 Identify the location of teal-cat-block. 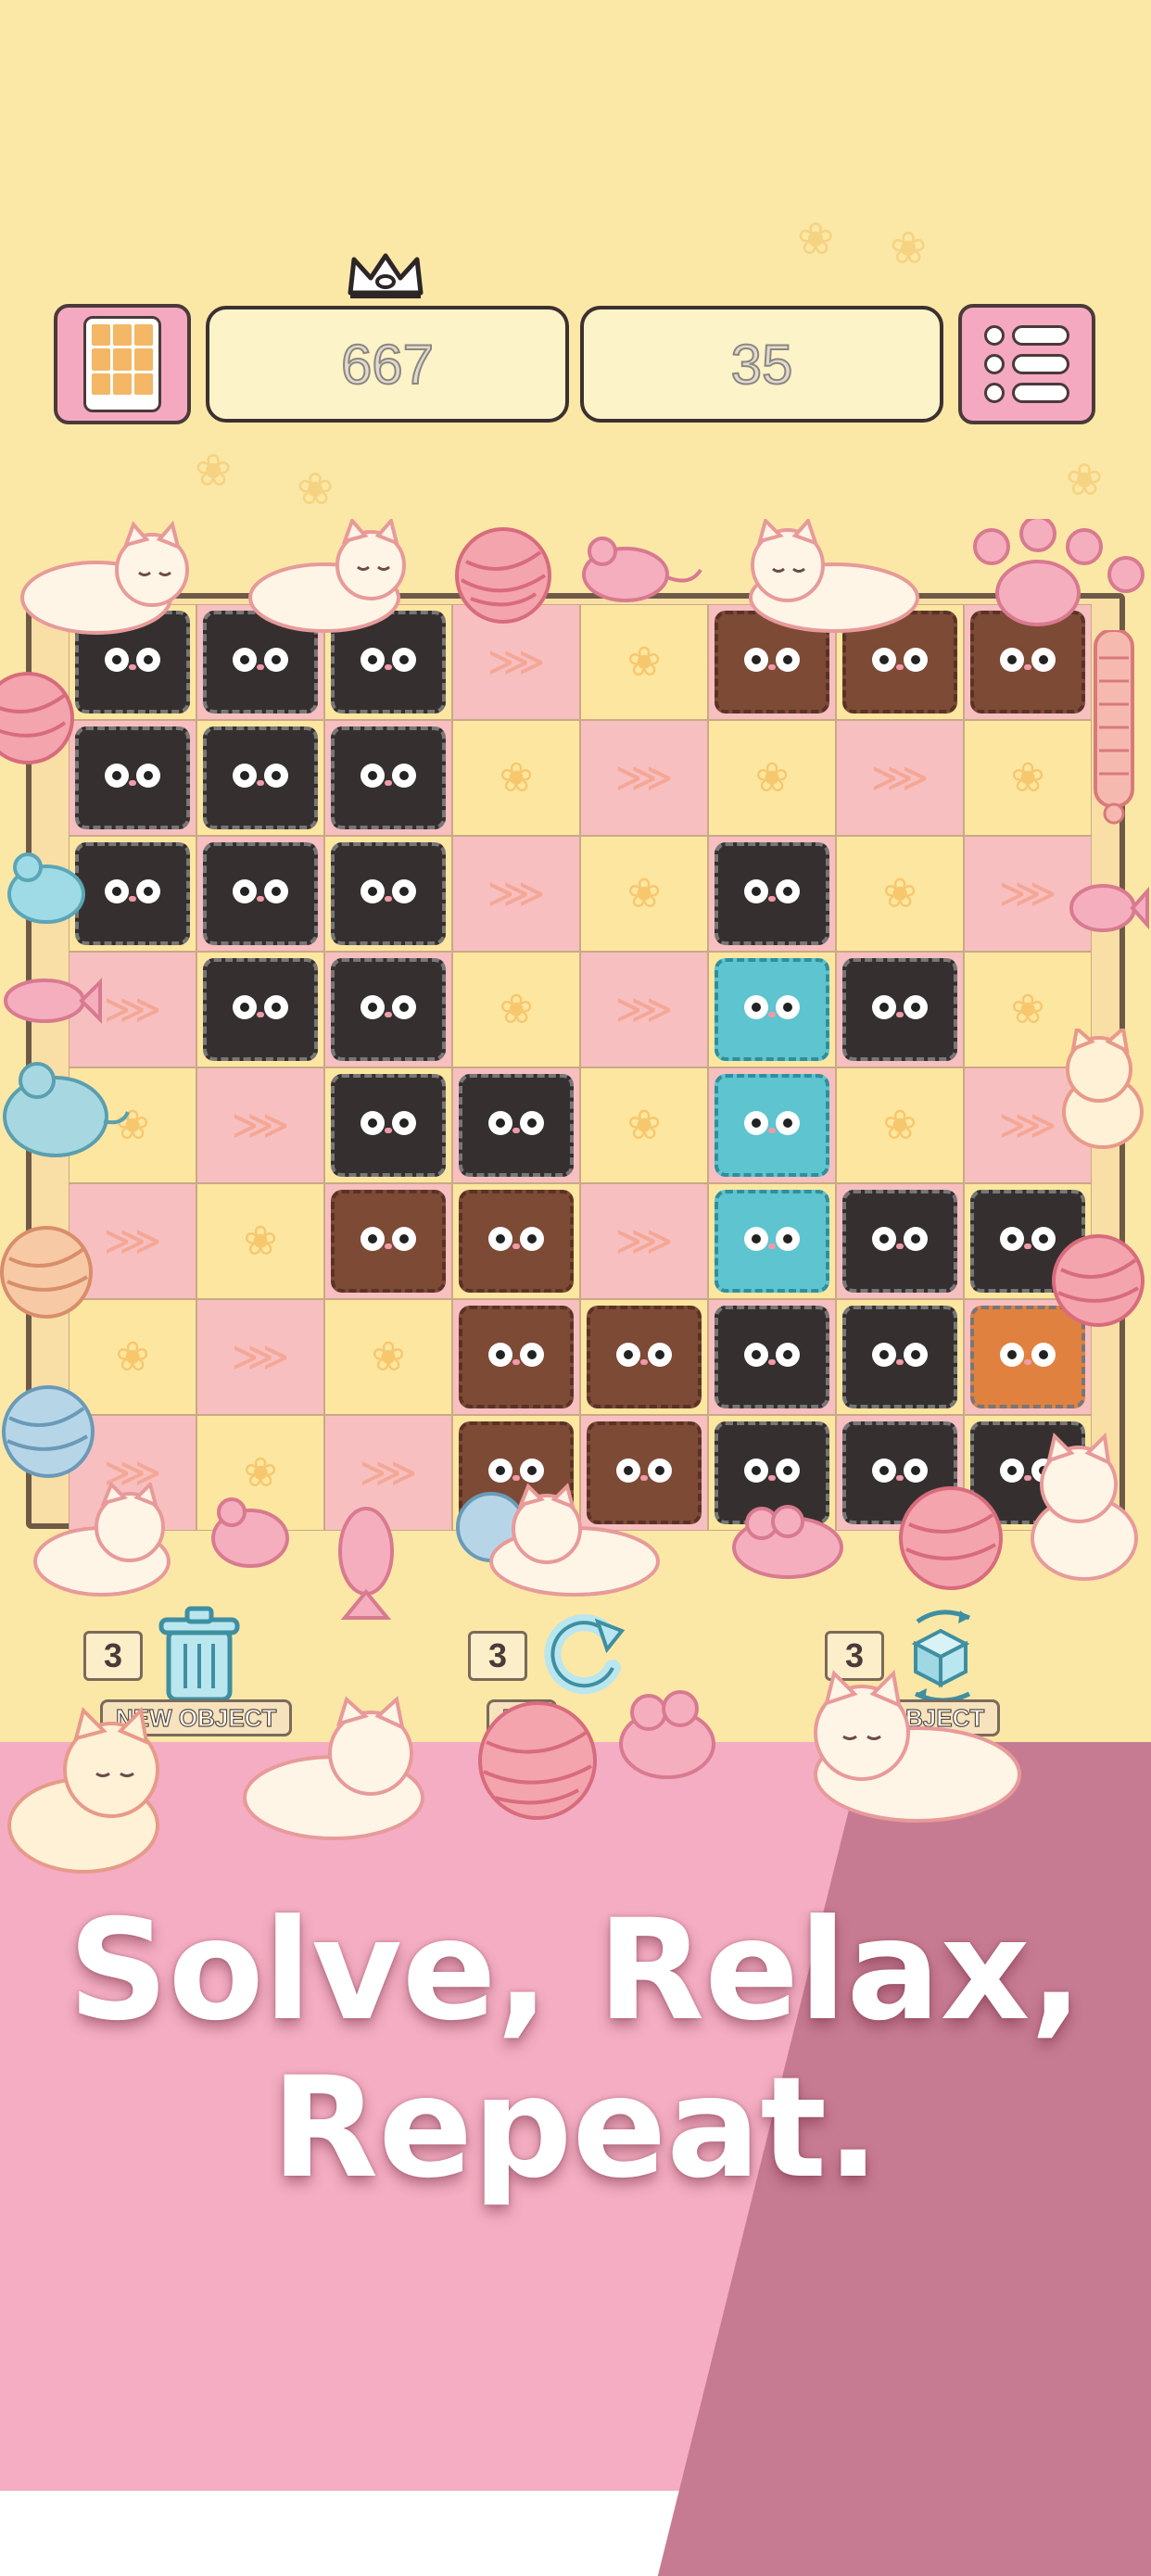
(772, 1241).